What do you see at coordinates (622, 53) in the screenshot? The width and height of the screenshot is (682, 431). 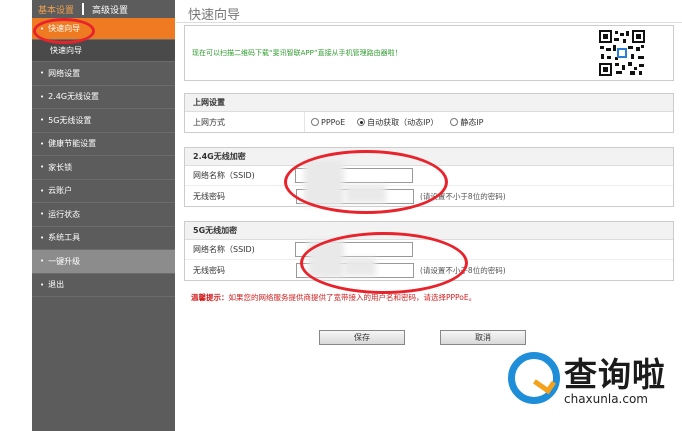 I see `qr-code-icon` at bounding box center [622, 53].